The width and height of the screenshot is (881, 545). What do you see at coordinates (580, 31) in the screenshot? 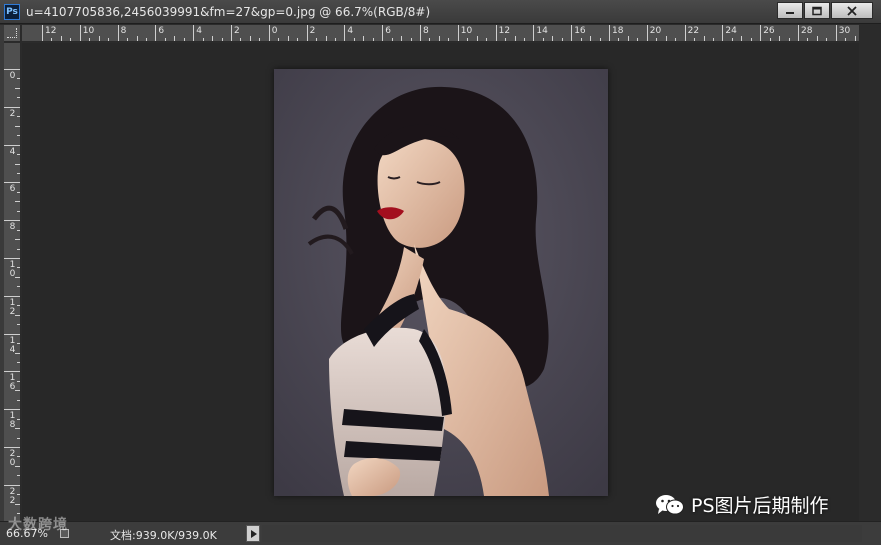
I see `ruler-label: 16` at bounding box center [580, 31].